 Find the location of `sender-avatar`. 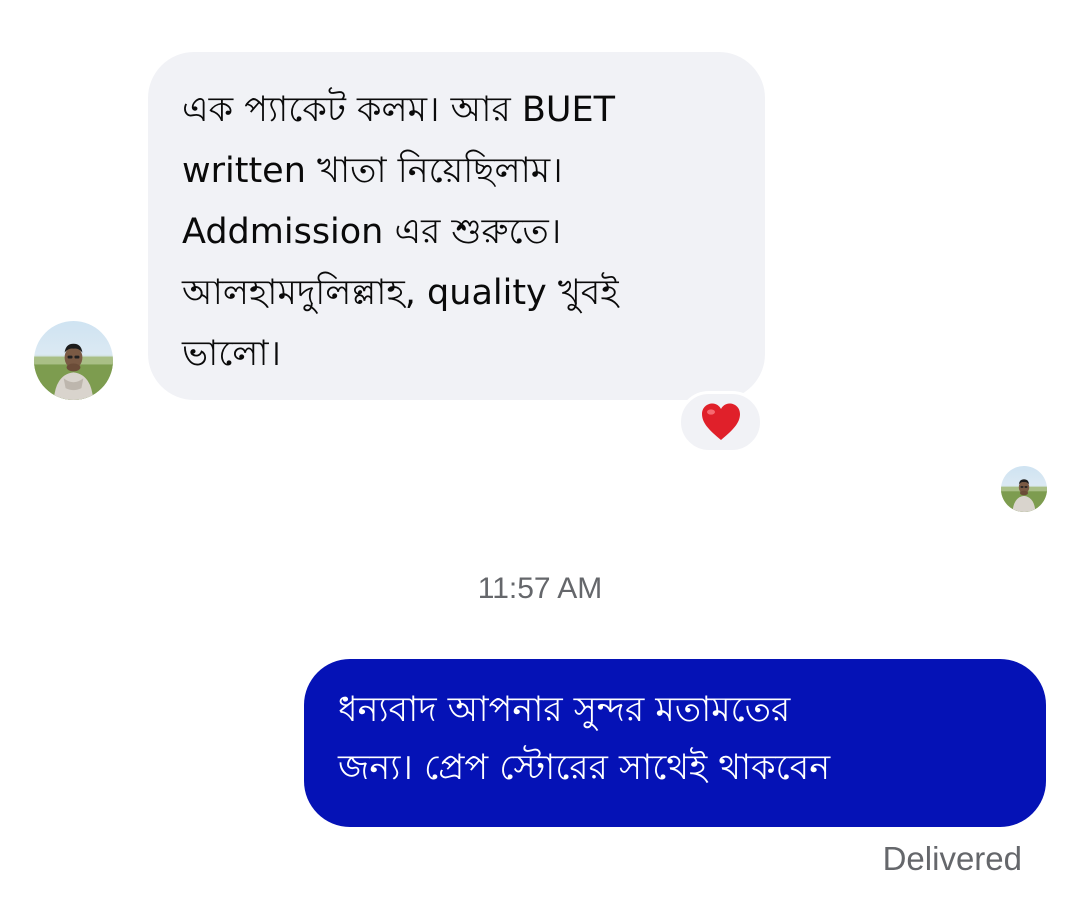

sender-avatar is located at coordinates (73, 360).